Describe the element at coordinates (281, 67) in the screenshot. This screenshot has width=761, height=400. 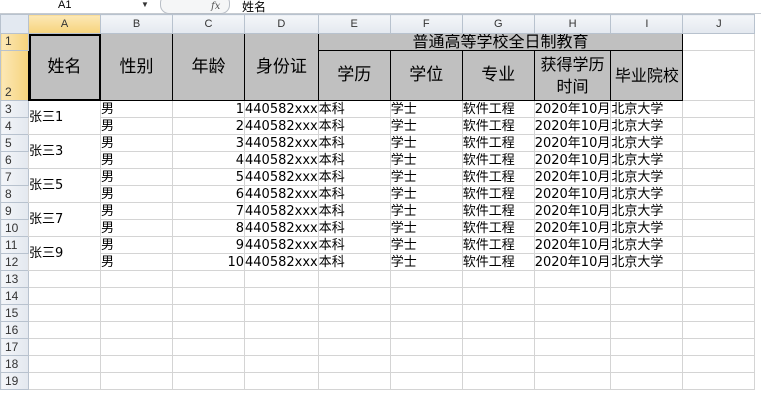
I see `header-cell-id: 身份证` at that location.